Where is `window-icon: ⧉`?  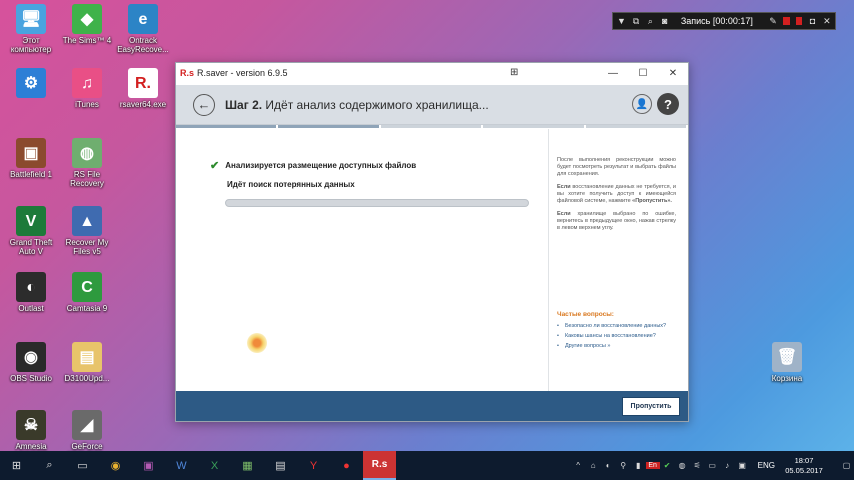 window-icon: ⧉ is located at coordinates (636, 21).